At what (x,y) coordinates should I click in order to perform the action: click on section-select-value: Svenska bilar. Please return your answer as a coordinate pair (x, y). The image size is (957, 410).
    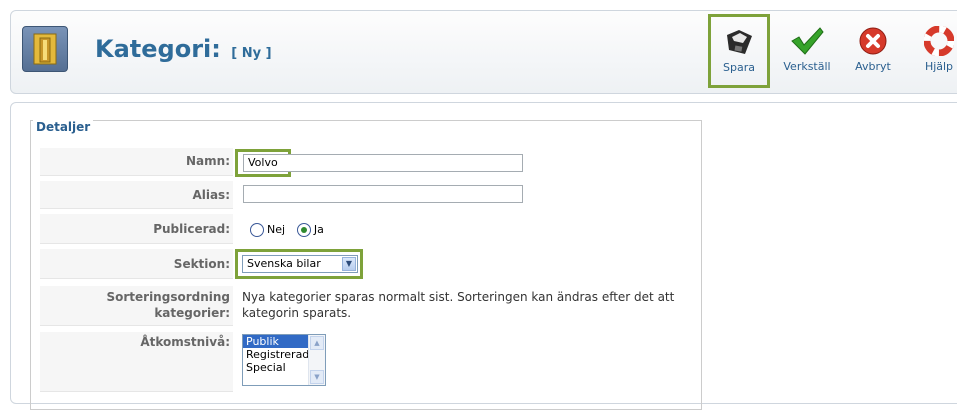
    Looking at the image, I should click on (284, 263).